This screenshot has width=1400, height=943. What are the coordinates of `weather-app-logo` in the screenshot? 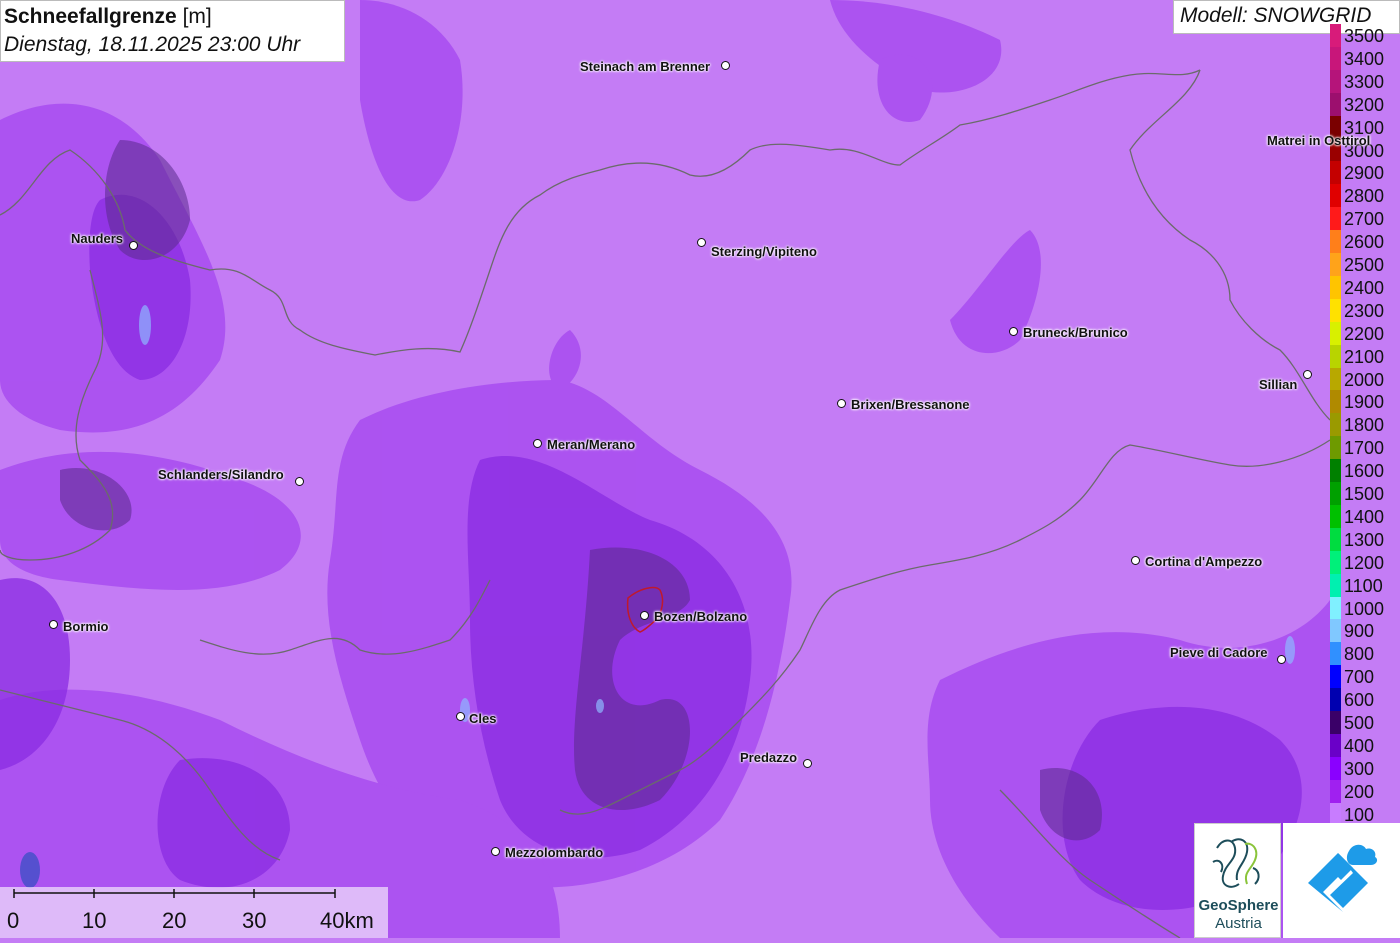 It's located at (1341, 880).